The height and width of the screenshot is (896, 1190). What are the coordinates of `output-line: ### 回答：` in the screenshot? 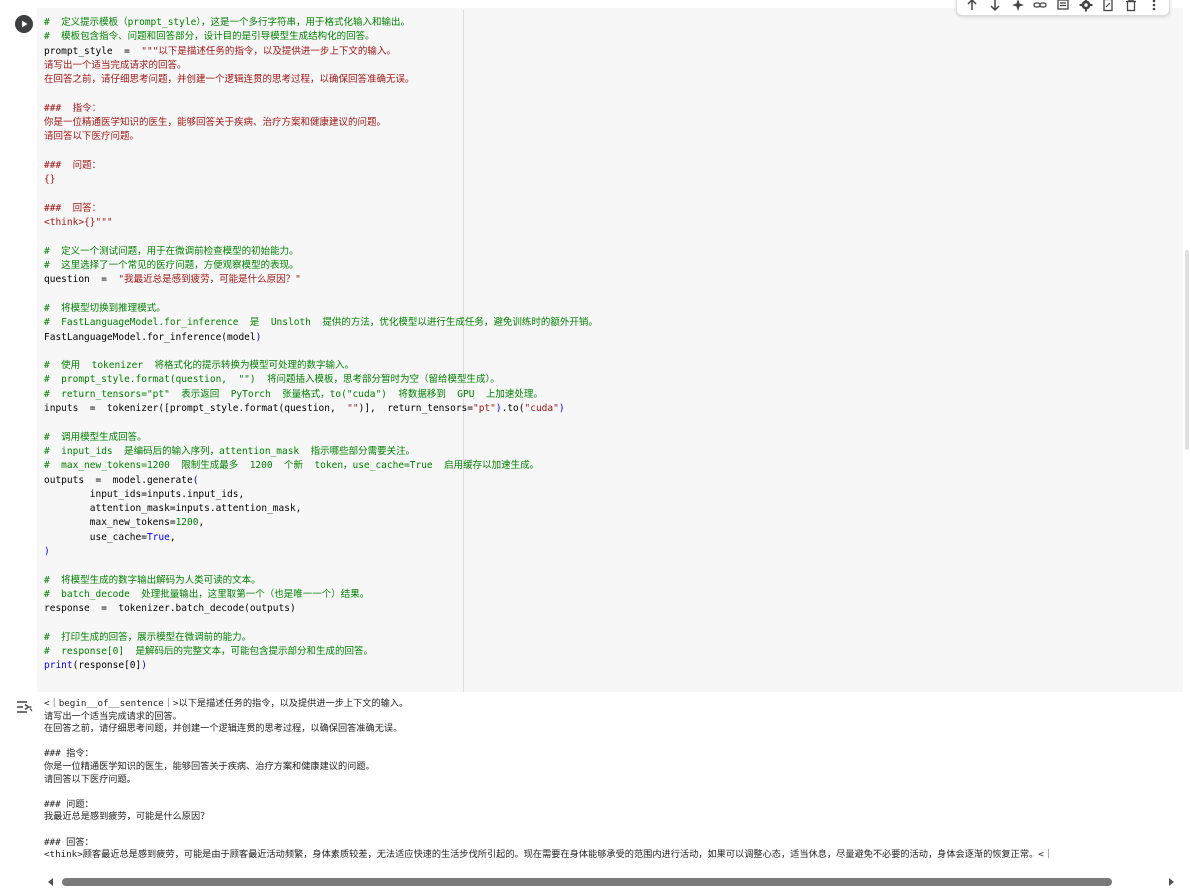 It's located at (69, 842).